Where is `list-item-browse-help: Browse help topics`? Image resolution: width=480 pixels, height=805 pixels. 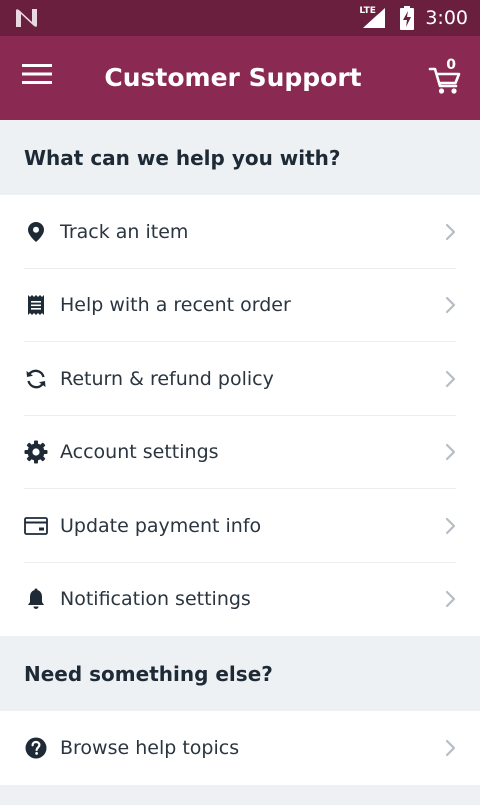
list-item-browse-help: Browse help topics is located at coordinates (240, 748).